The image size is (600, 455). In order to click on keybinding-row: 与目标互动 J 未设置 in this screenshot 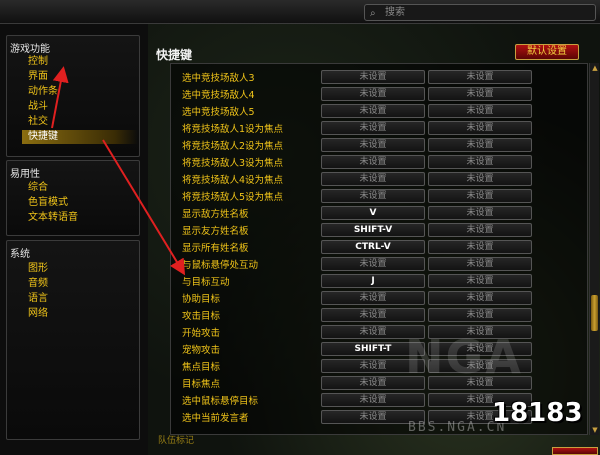, I will do `click(380, 280)`.